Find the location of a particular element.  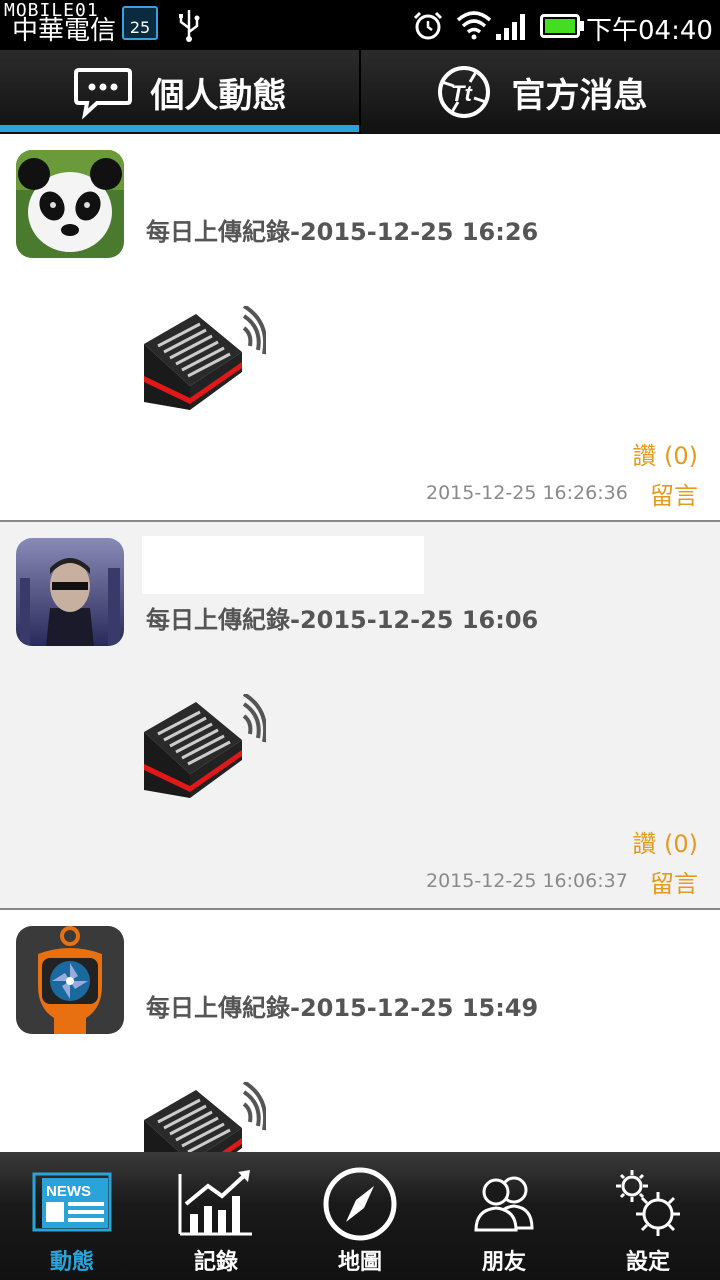

nav-item-news: NEWS 動態 is located at coordinates (72, 1216).